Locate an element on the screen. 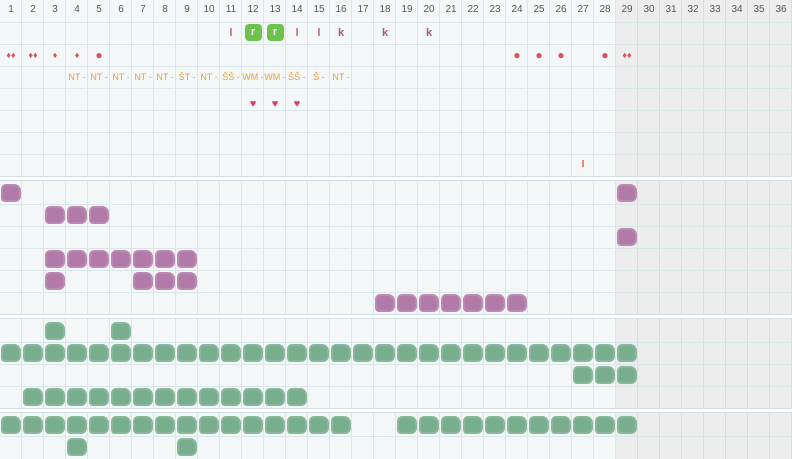 This screenshot has height=459, width=792. day-symbol-code: Š - is located at coordinates (319, 77).